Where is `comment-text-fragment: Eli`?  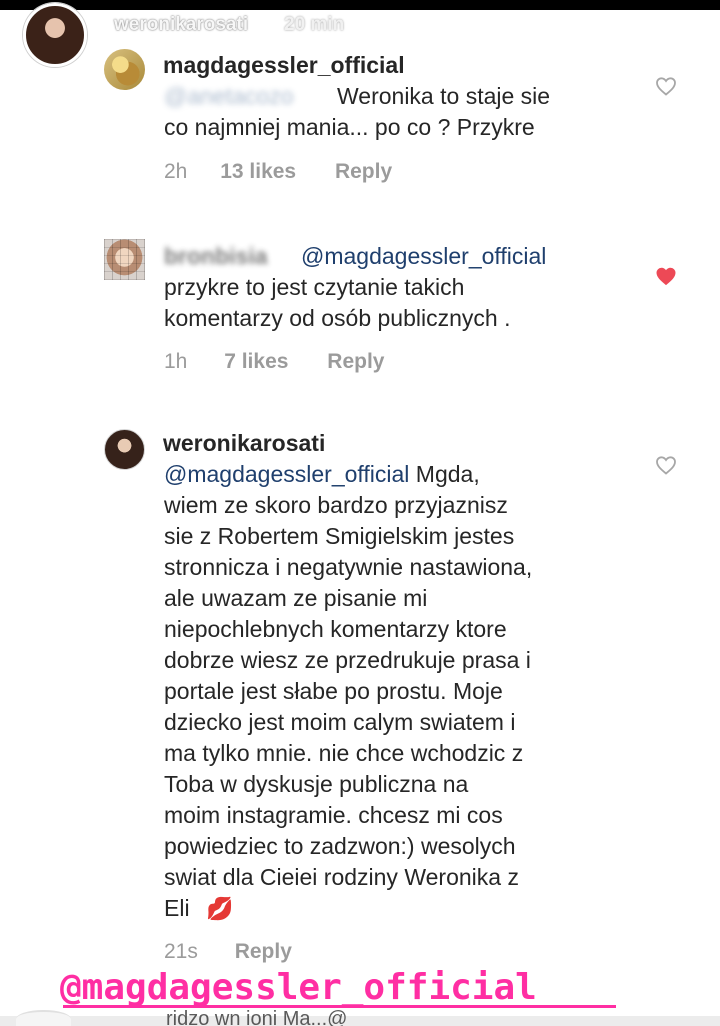
comment-text-fragment: Eli is located at coordinates (177, 908).